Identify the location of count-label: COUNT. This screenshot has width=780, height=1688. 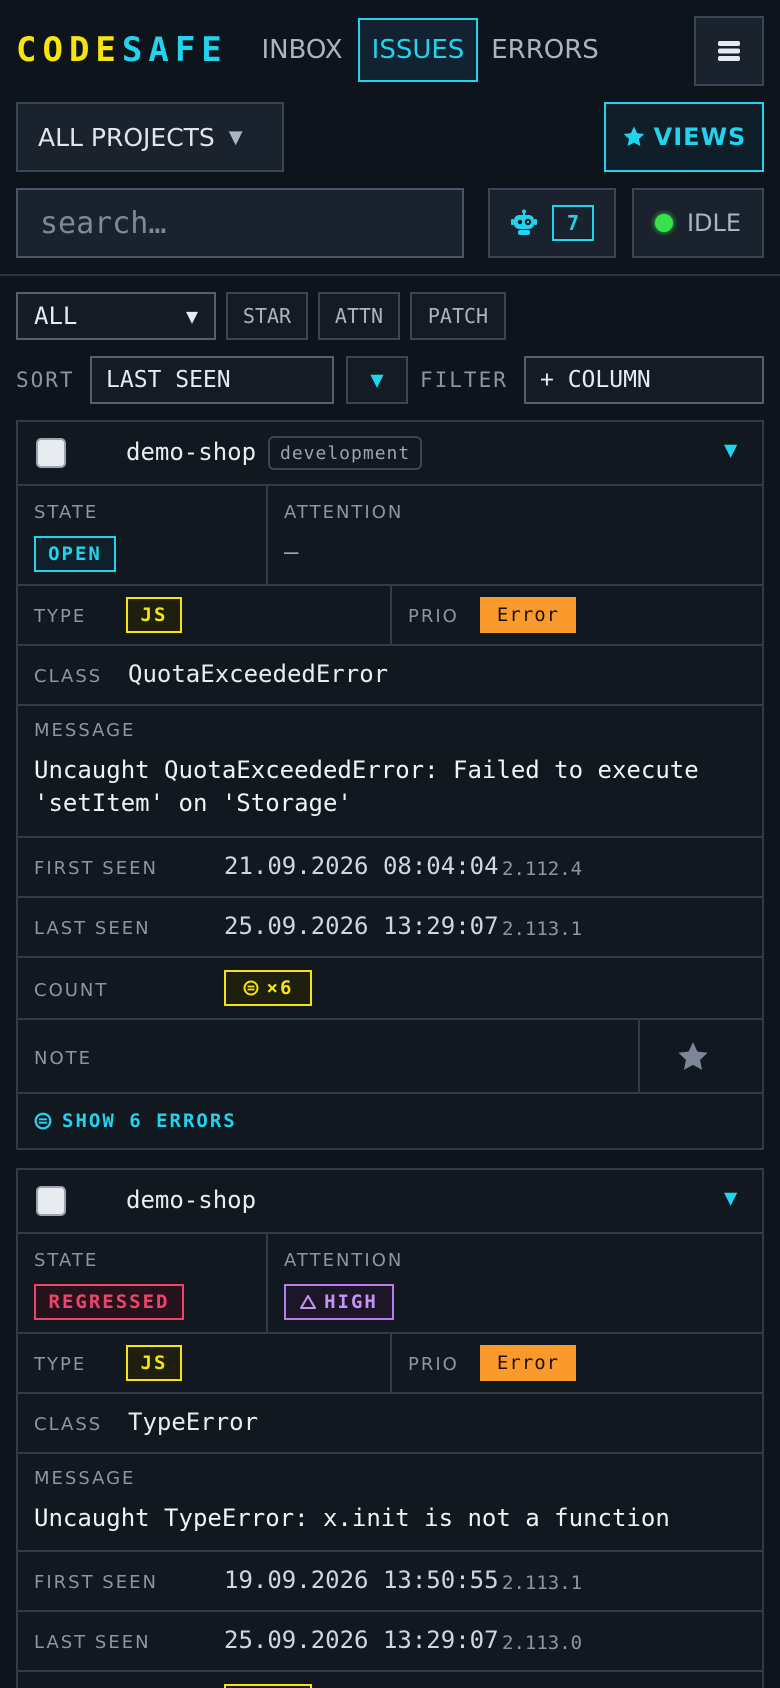
(71, 990).